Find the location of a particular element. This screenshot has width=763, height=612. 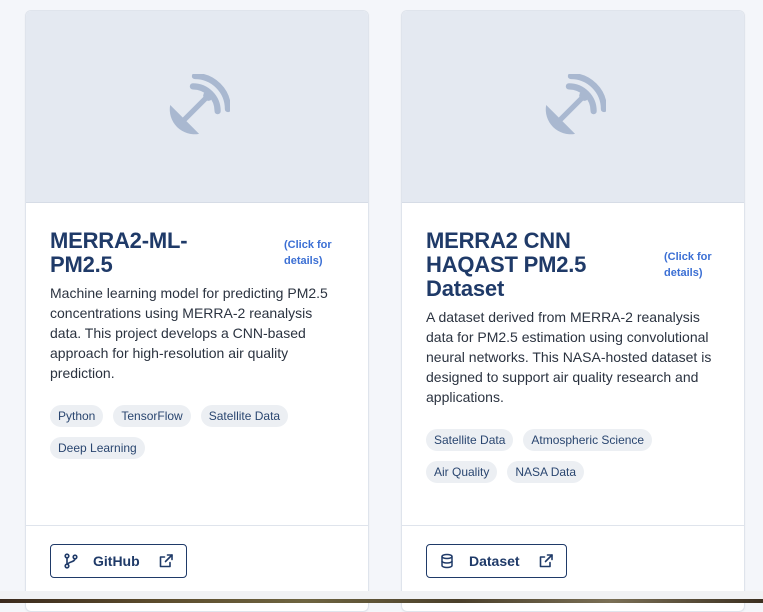

card-title: MERRA2 CNN HAQAST PM2.5 Dataset is located at coordinates (531, 265).